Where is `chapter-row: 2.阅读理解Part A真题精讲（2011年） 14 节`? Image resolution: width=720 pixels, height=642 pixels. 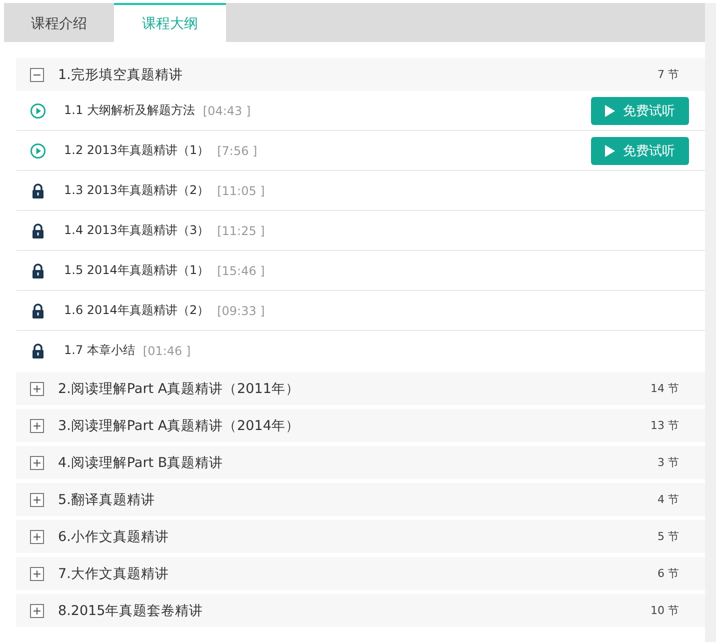
chapter-row: 2.阅读理解Part A真题精讲（2011年） 14 节 is located at coordinates (360, 388).